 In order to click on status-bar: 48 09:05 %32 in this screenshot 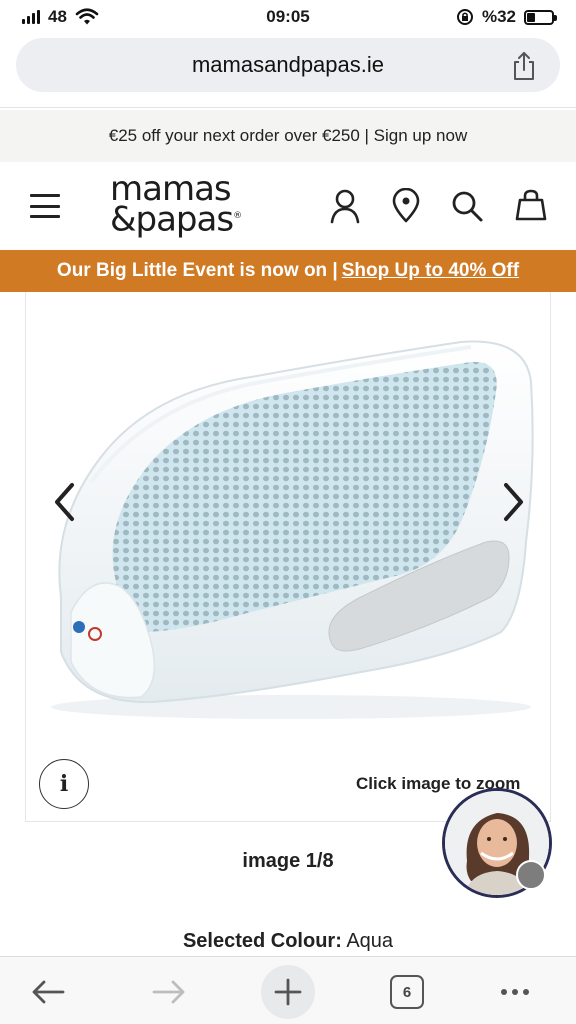, I will do `click(288, 17)`.